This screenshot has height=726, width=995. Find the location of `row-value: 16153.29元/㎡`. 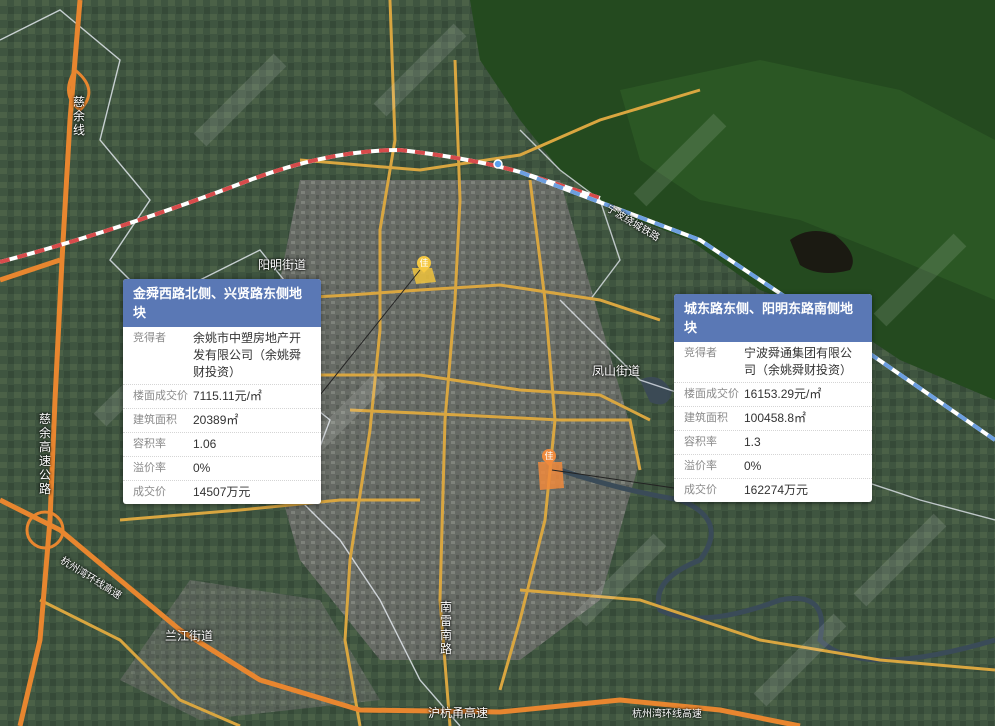

row-value: 16153.29元/㎡ is located at coordinates (783, 394).